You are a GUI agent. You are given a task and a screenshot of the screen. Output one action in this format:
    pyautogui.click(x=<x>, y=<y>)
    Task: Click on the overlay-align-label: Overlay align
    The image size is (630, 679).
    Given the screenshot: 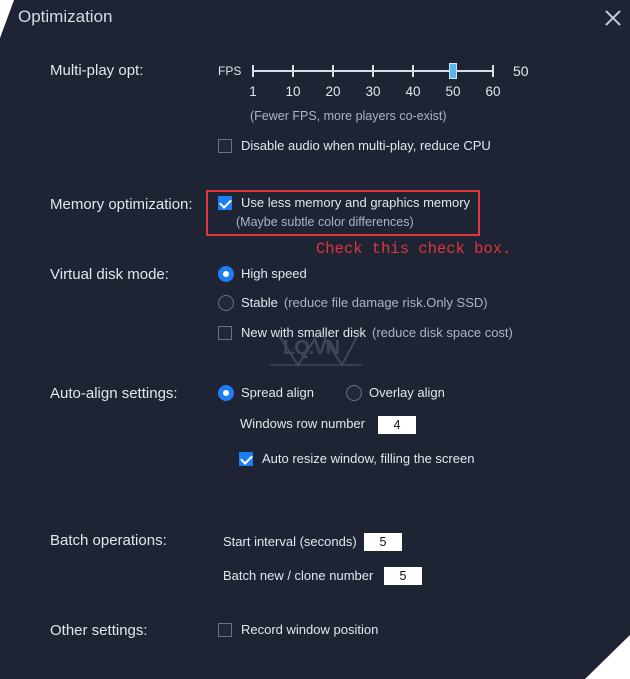 What is the action you would take?
    pyautogui.click(x=407, y=392)
    